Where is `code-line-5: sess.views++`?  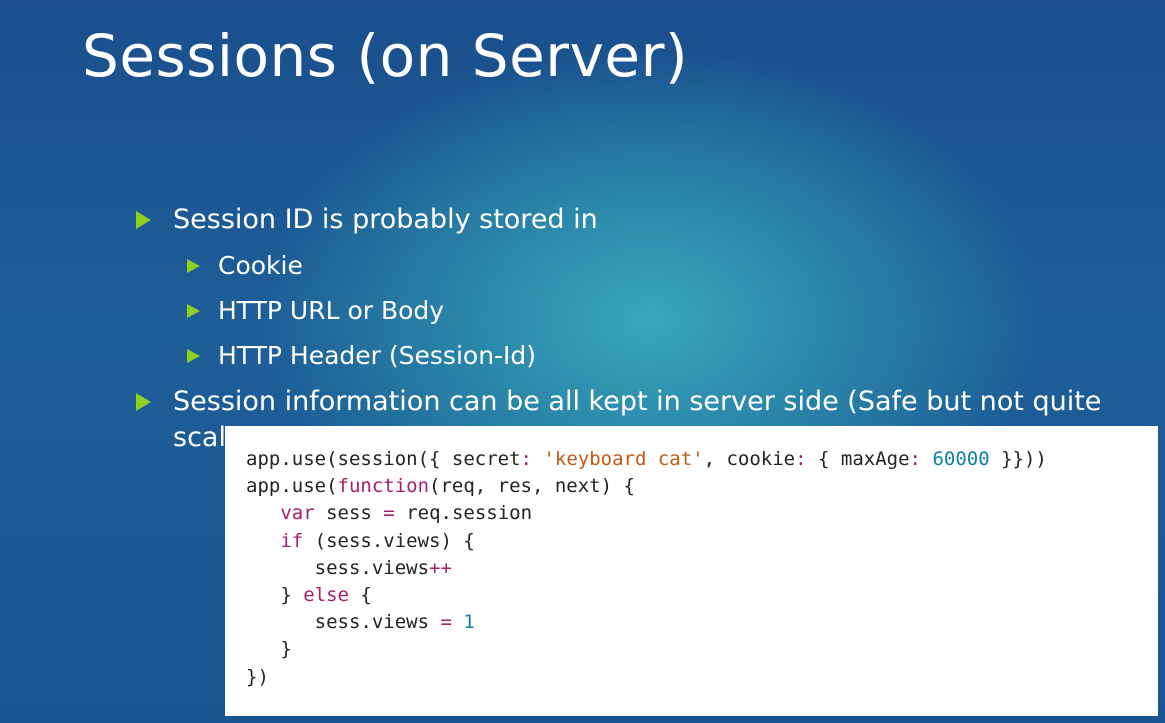
code-line-5: sess.views++ is located at coordinates (383, 567).